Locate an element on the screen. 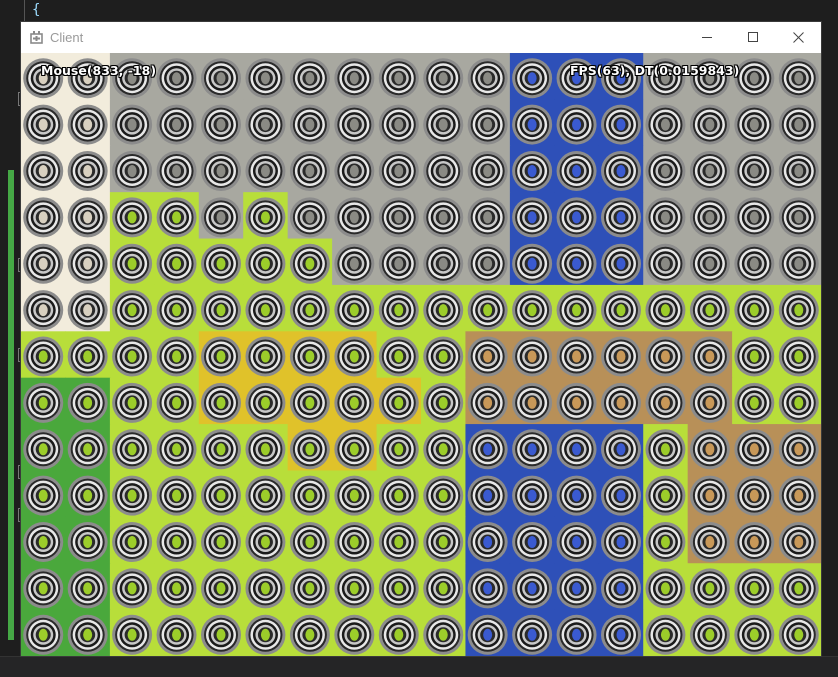  close-icon is located at coordinates (798, 37).